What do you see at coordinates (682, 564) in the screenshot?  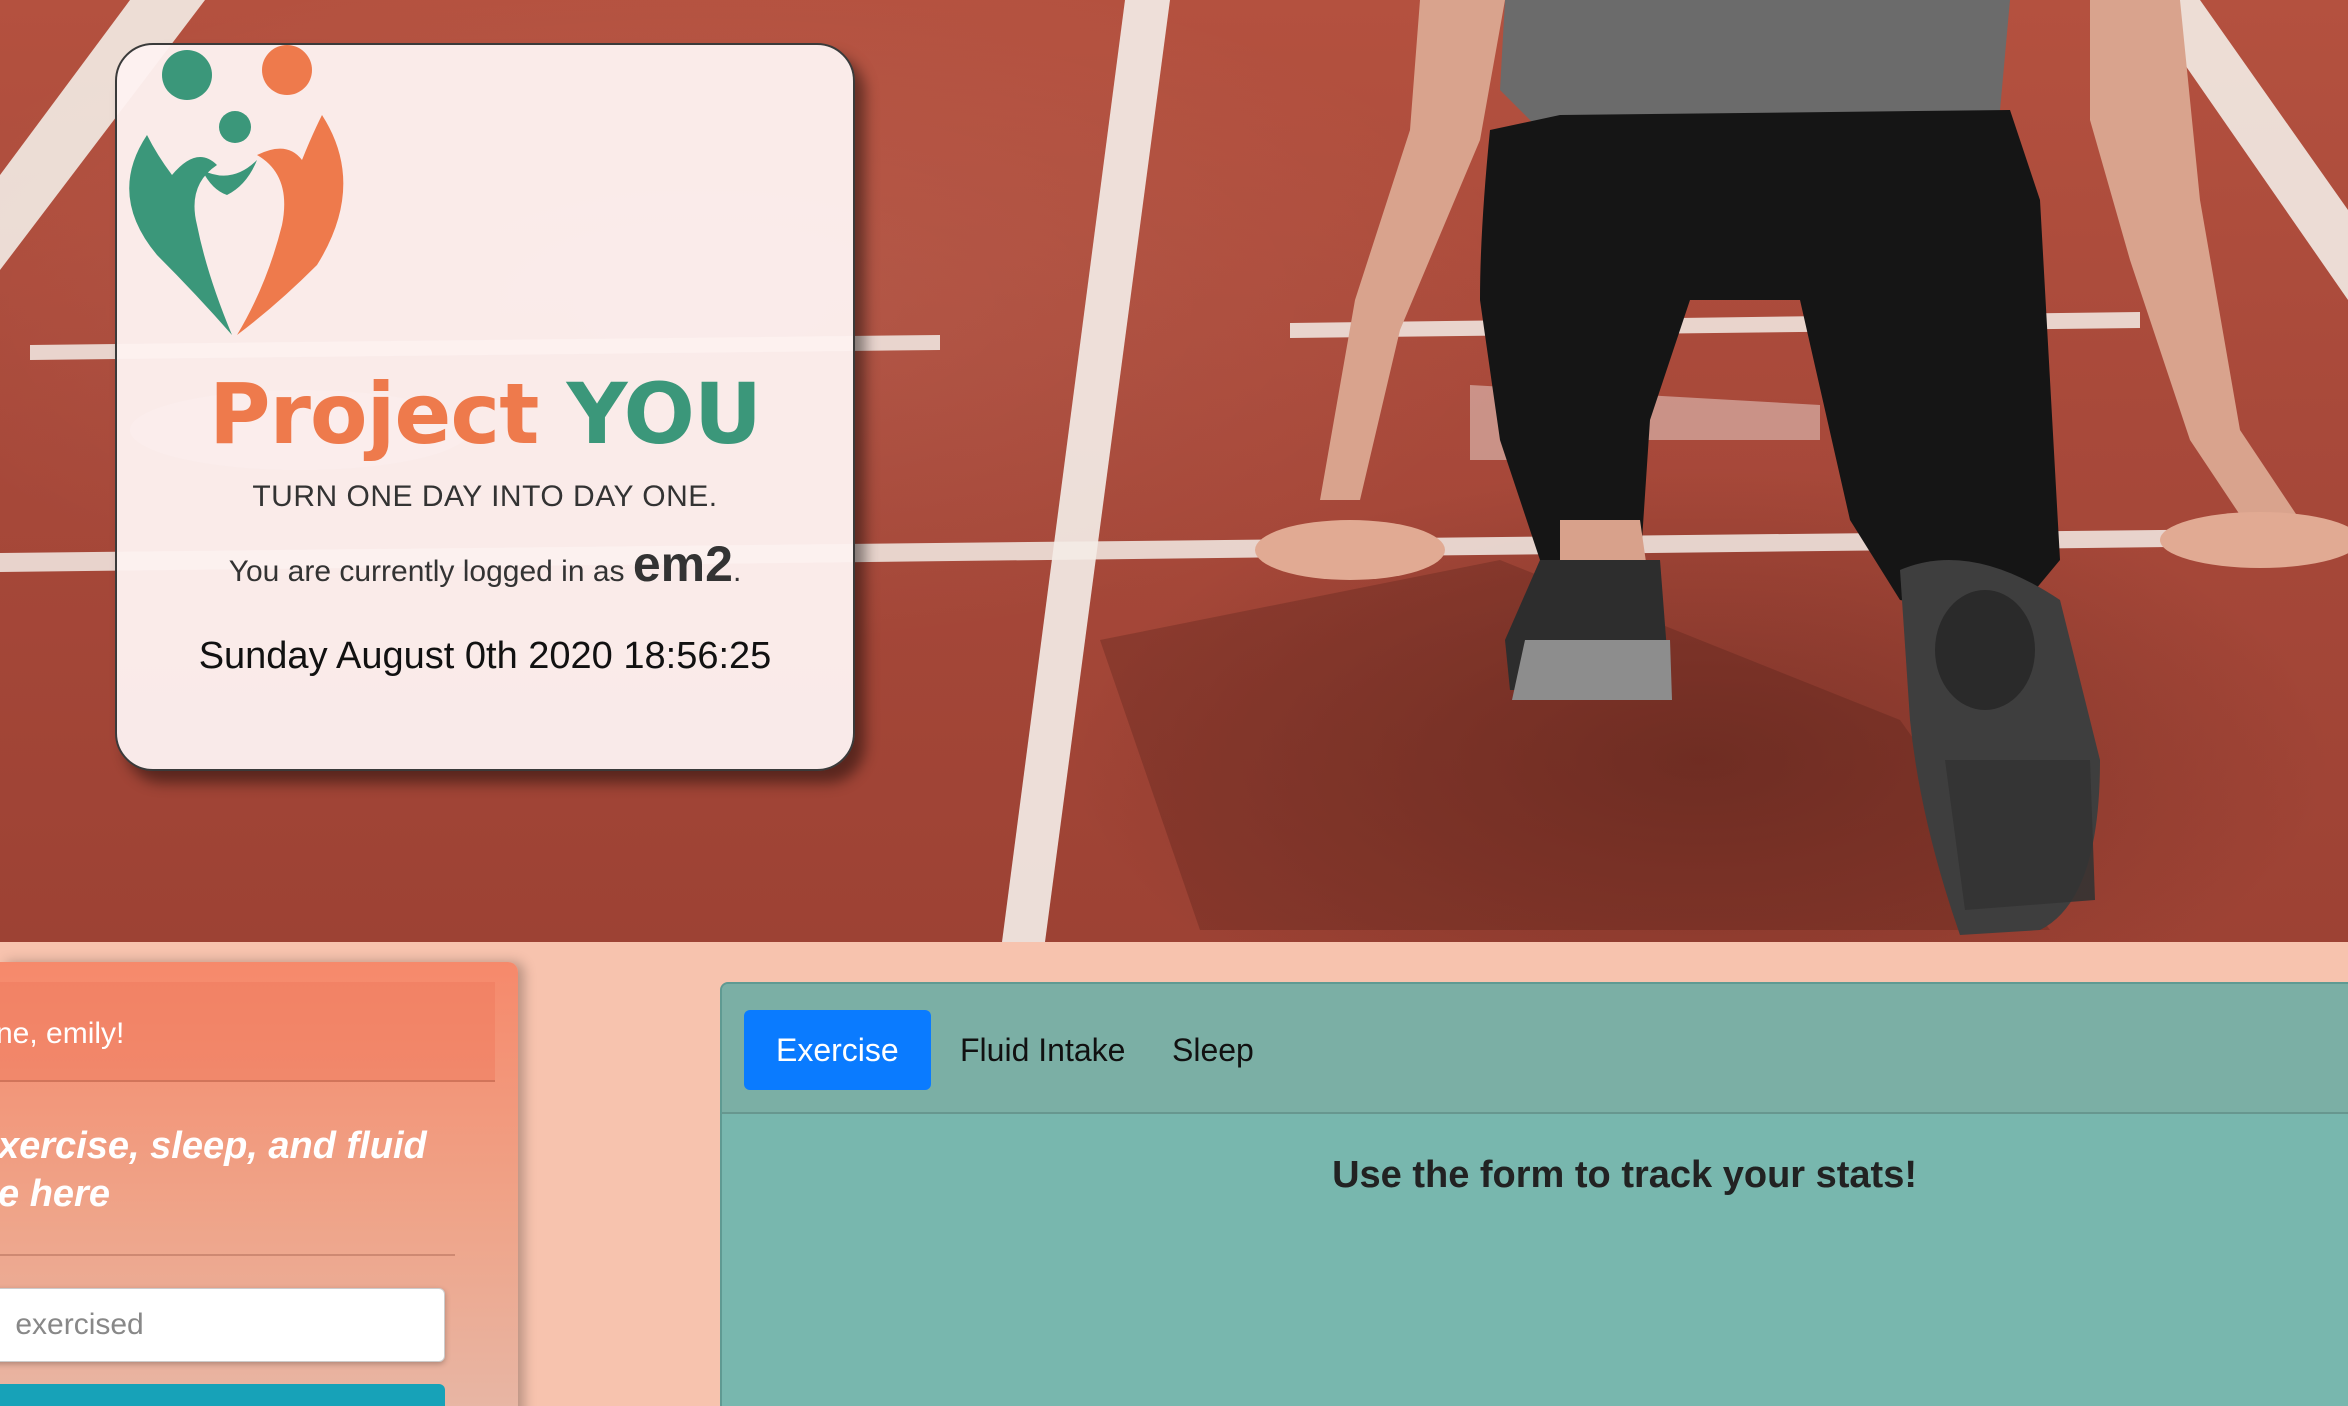 I see `logged-in-username: em2` at bounding box center [682, 564].